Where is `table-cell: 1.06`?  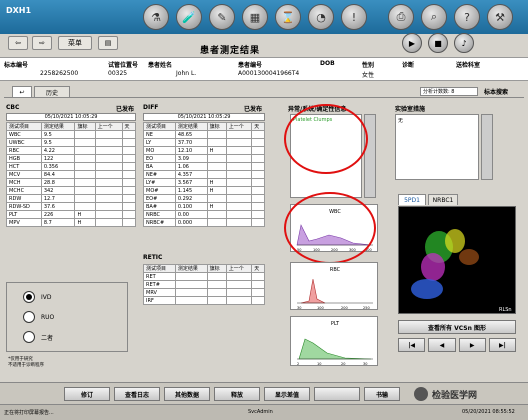 table-cell: 1.06 is located at coordinates (191, 166).